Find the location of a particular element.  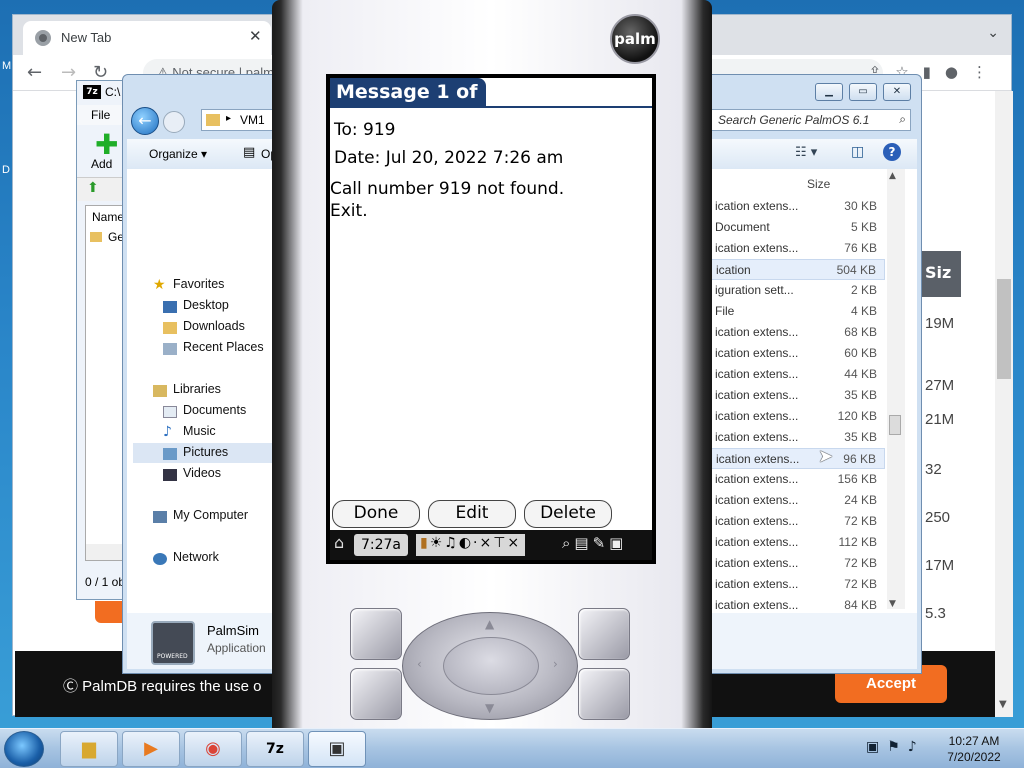

start-button is located at coordinates (24, 749).